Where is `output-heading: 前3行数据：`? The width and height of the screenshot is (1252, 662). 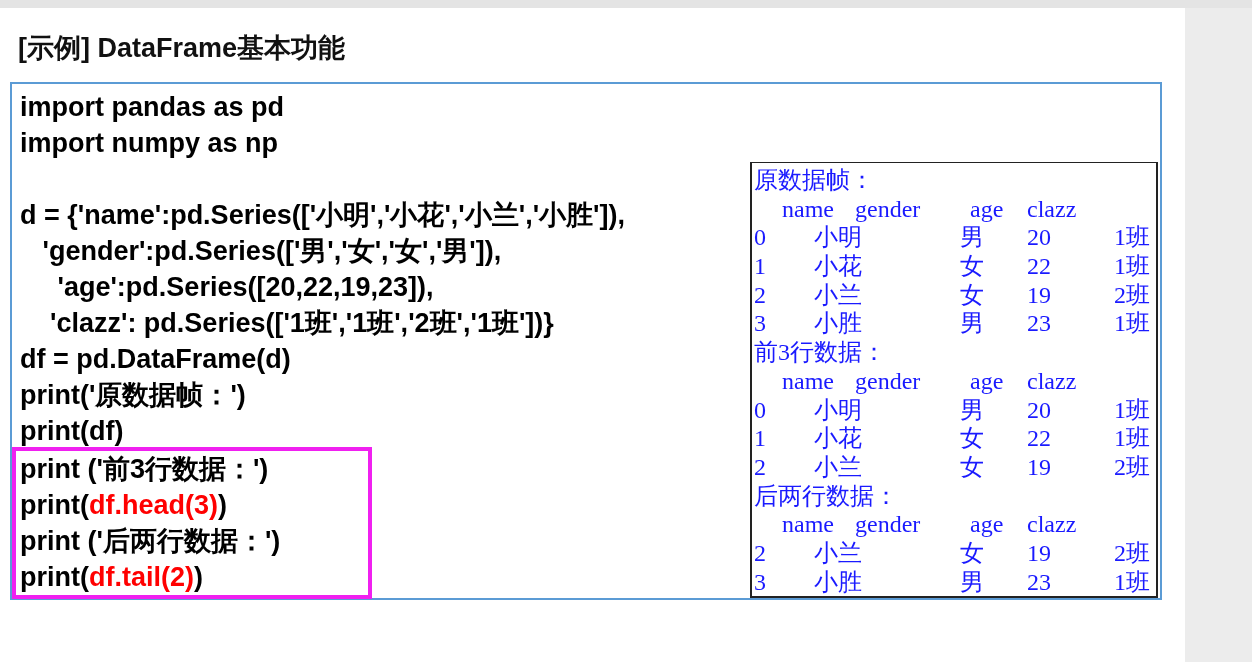 output-heading: 前3行数据： is located at coordinates (820, 352).